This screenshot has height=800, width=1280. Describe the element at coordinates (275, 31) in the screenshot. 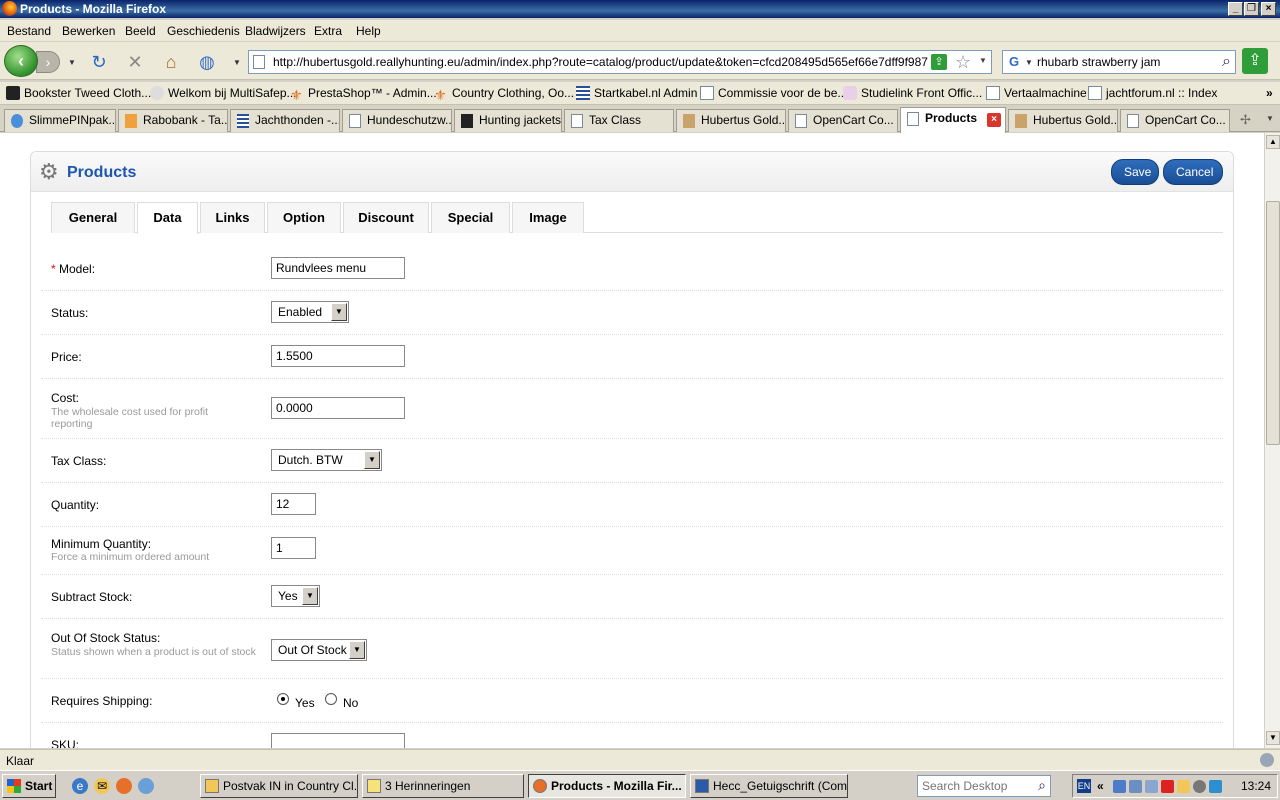

I see `menu-bladwijzers: Bladwijzers` at that location.